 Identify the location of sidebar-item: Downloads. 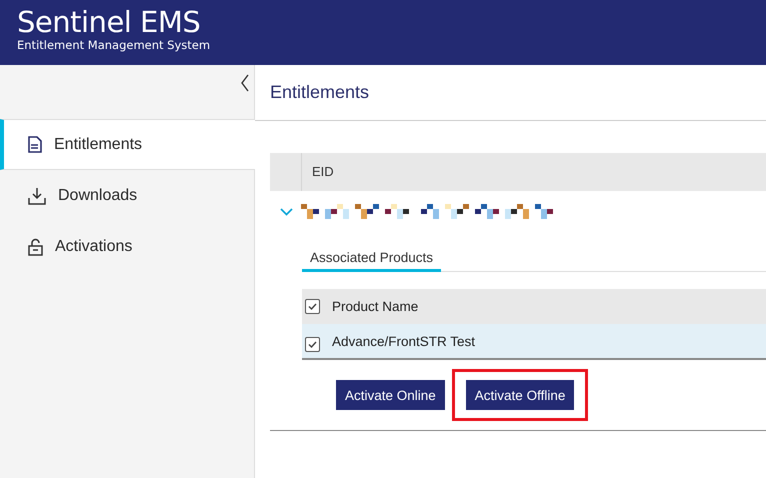
(127, 195).